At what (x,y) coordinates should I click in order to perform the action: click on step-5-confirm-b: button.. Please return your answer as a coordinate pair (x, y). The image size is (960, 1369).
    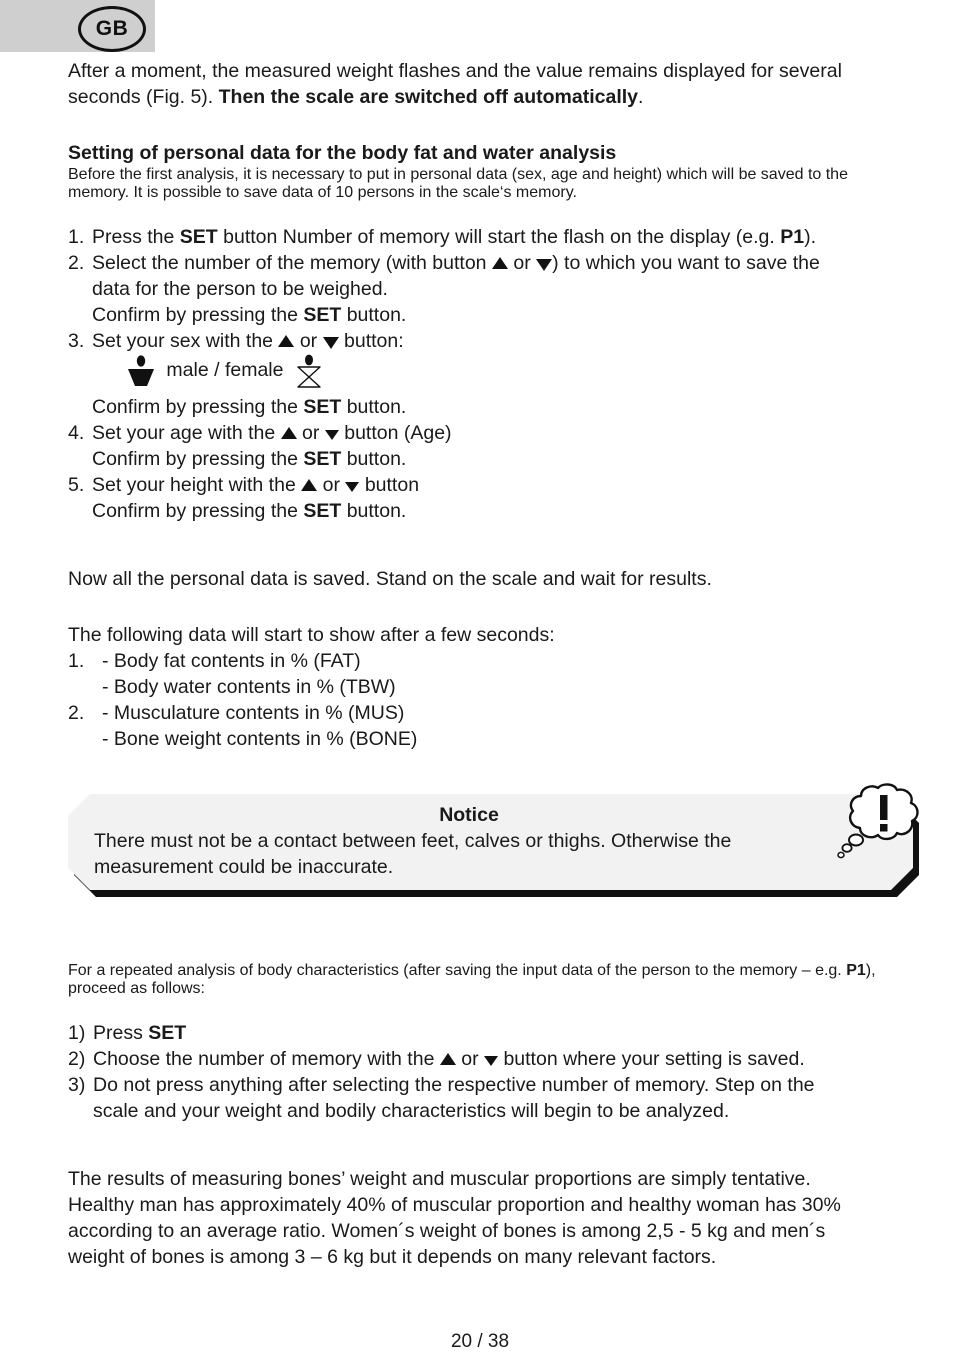
    Looking at the image, I should click on (374, 511).